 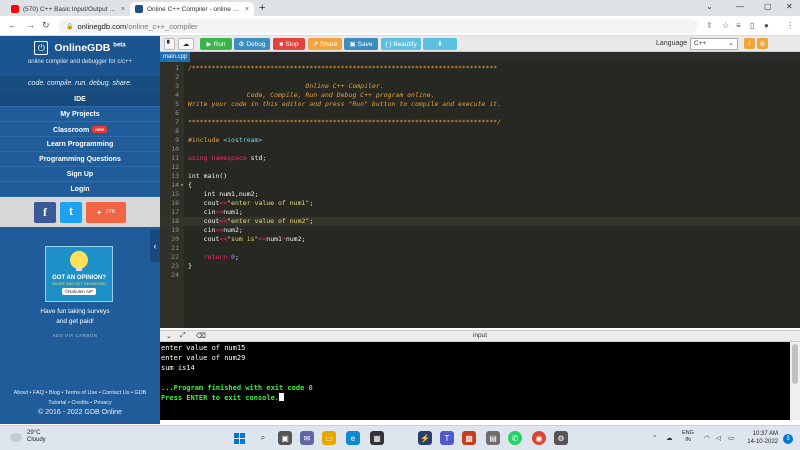 What do you see at coordinates (788, 439) in the screenshot?
I see `notification-badge: 3` at bounding box center [788, 439].